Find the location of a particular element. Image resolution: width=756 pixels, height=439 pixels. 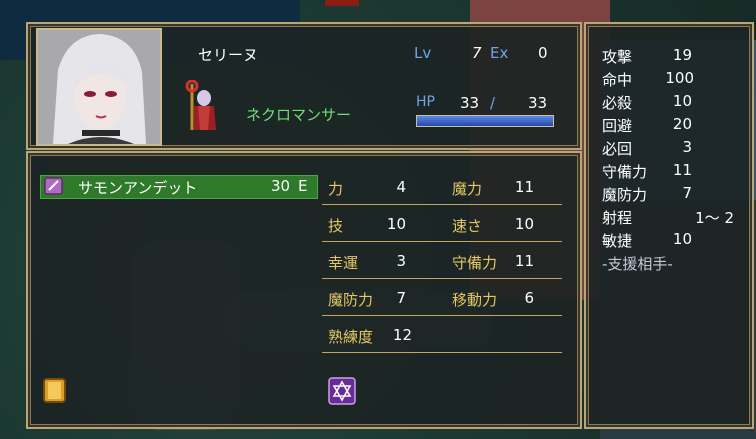

stat-value-str: 4 is located at coordinates (401, 187).